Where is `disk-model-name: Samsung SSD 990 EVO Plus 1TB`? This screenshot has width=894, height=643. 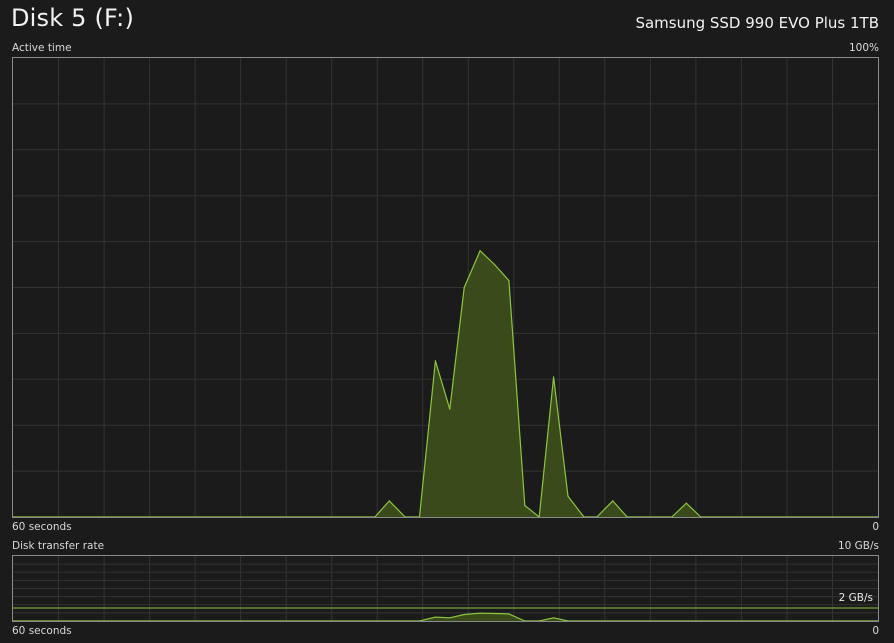
disk-model-name: Samsung SSD 990 EVO Plus 1TB is located at coordinates (757, 23).